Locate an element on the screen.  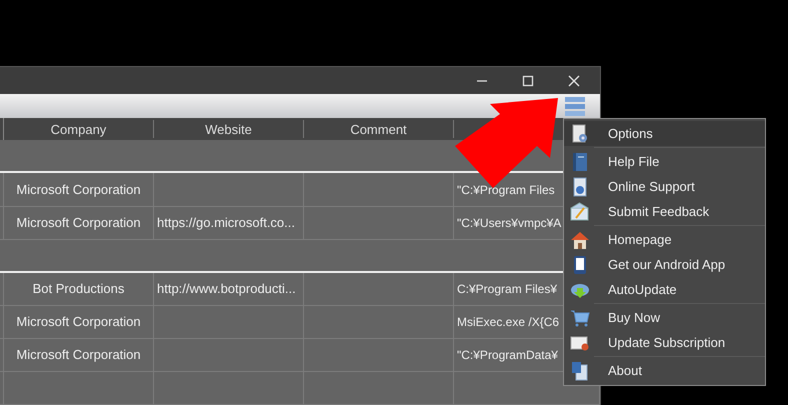
menu-item: Update Subscription is located at coordinates (664, 342).